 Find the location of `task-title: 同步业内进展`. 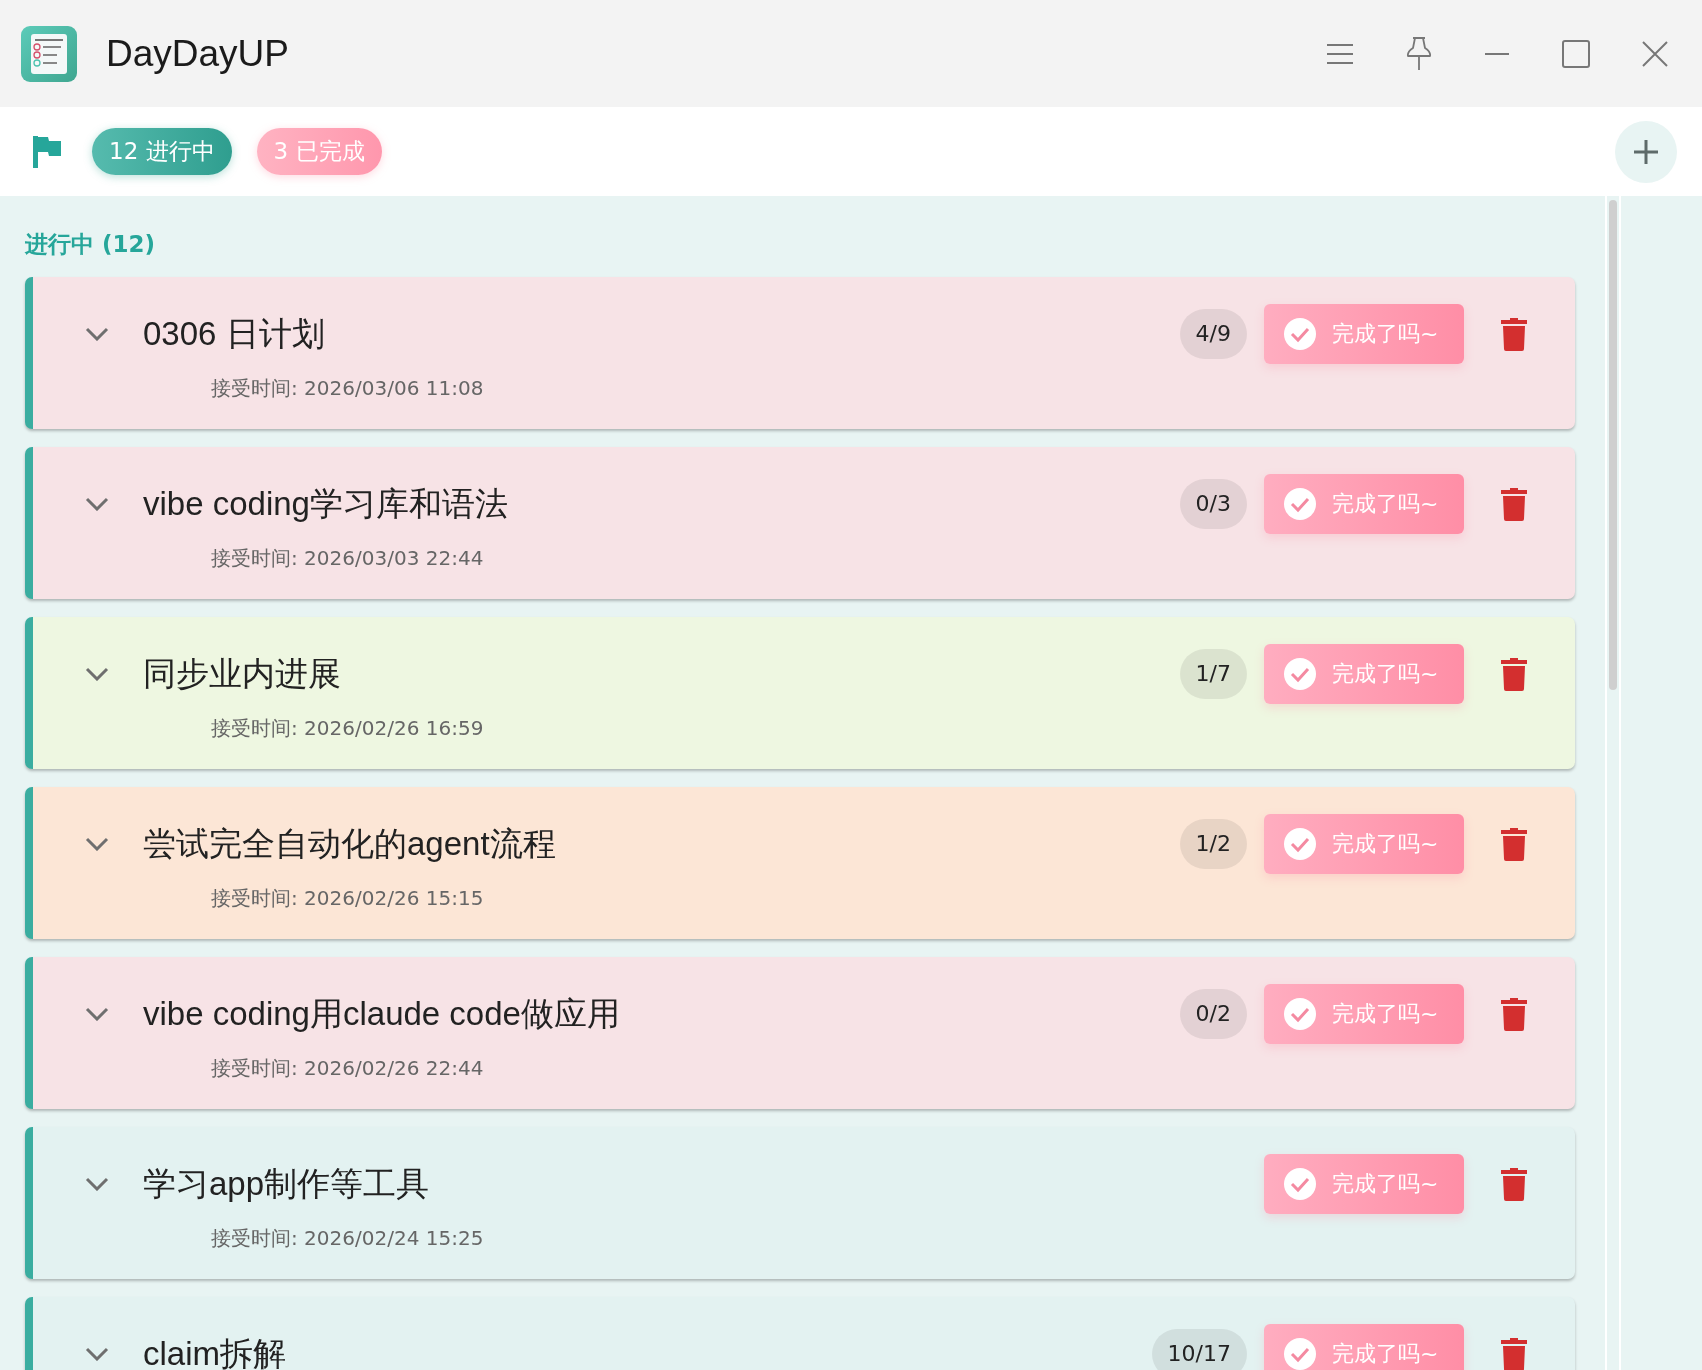

task-title: 同步业内进展 is located at coordinates (242, 673).